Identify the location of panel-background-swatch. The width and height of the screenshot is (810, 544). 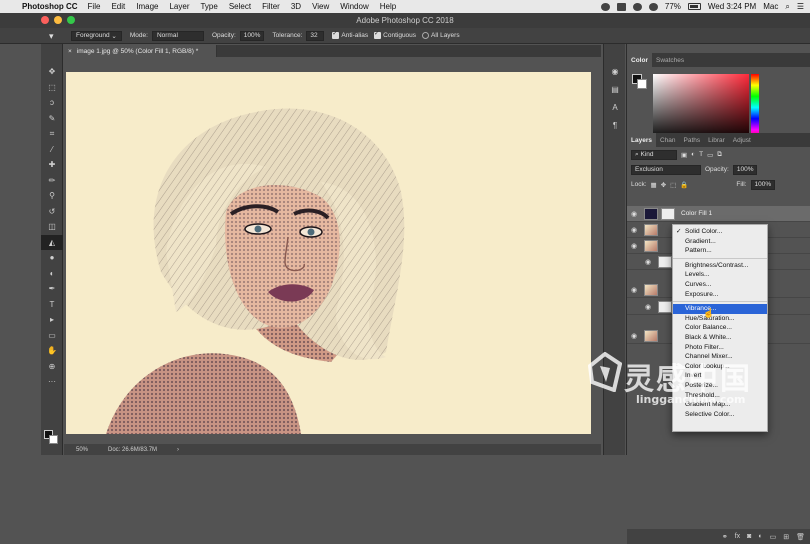
(642, 84).